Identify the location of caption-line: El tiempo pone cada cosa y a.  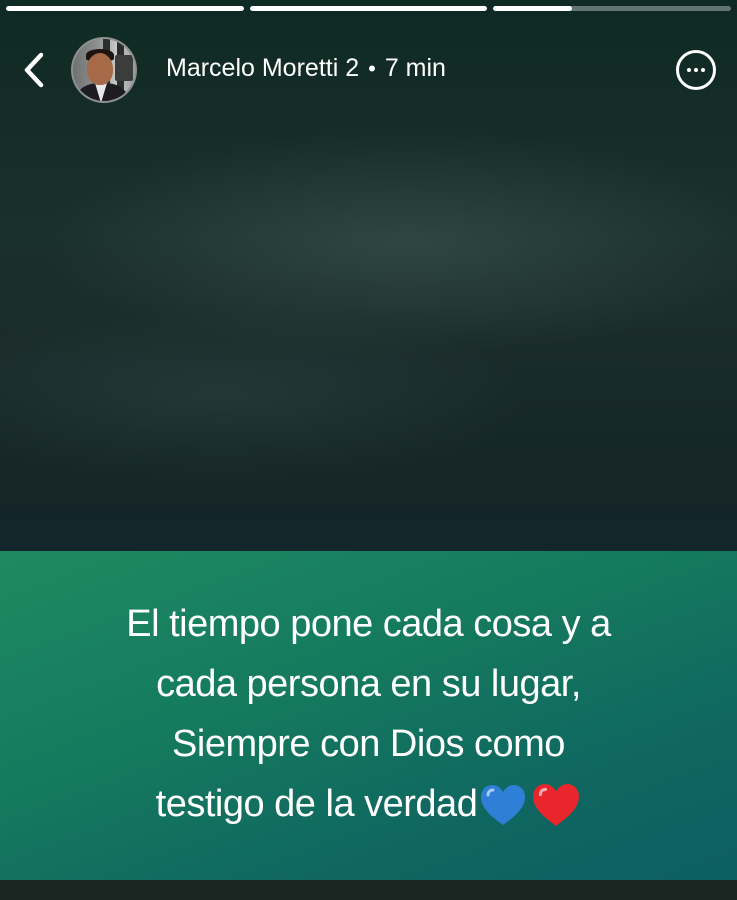
(368, 623).